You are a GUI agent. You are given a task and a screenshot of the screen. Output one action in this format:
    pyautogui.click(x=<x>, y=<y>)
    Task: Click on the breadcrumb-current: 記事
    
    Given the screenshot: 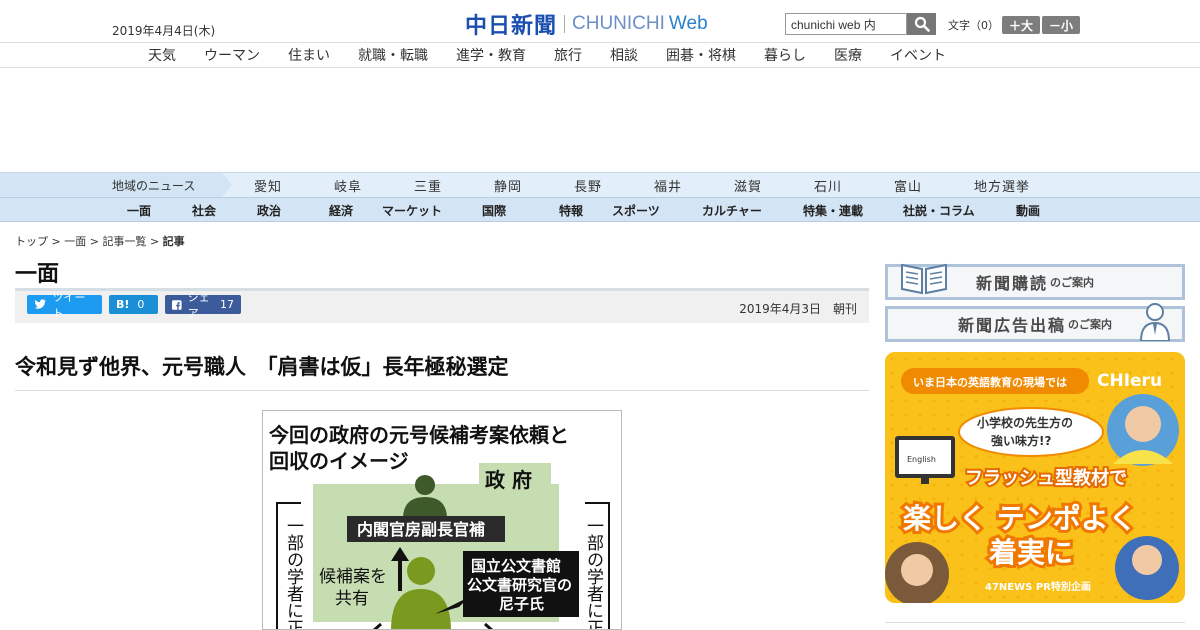 What is the action you would take?
    pyautogui.click(x=173, y=241)
    